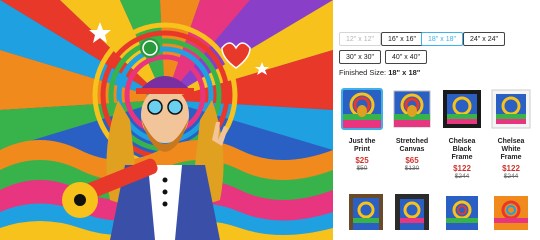  Describe the element at coordinates (442, 39) in the screenshot. I see `size-option-18x18: 18" x 18"` at that location.